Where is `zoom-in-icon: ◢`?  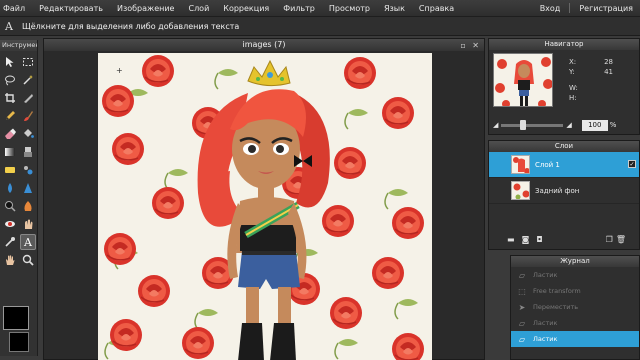 zoom-in-icon: ◢ is located at coordinates (568, 125).